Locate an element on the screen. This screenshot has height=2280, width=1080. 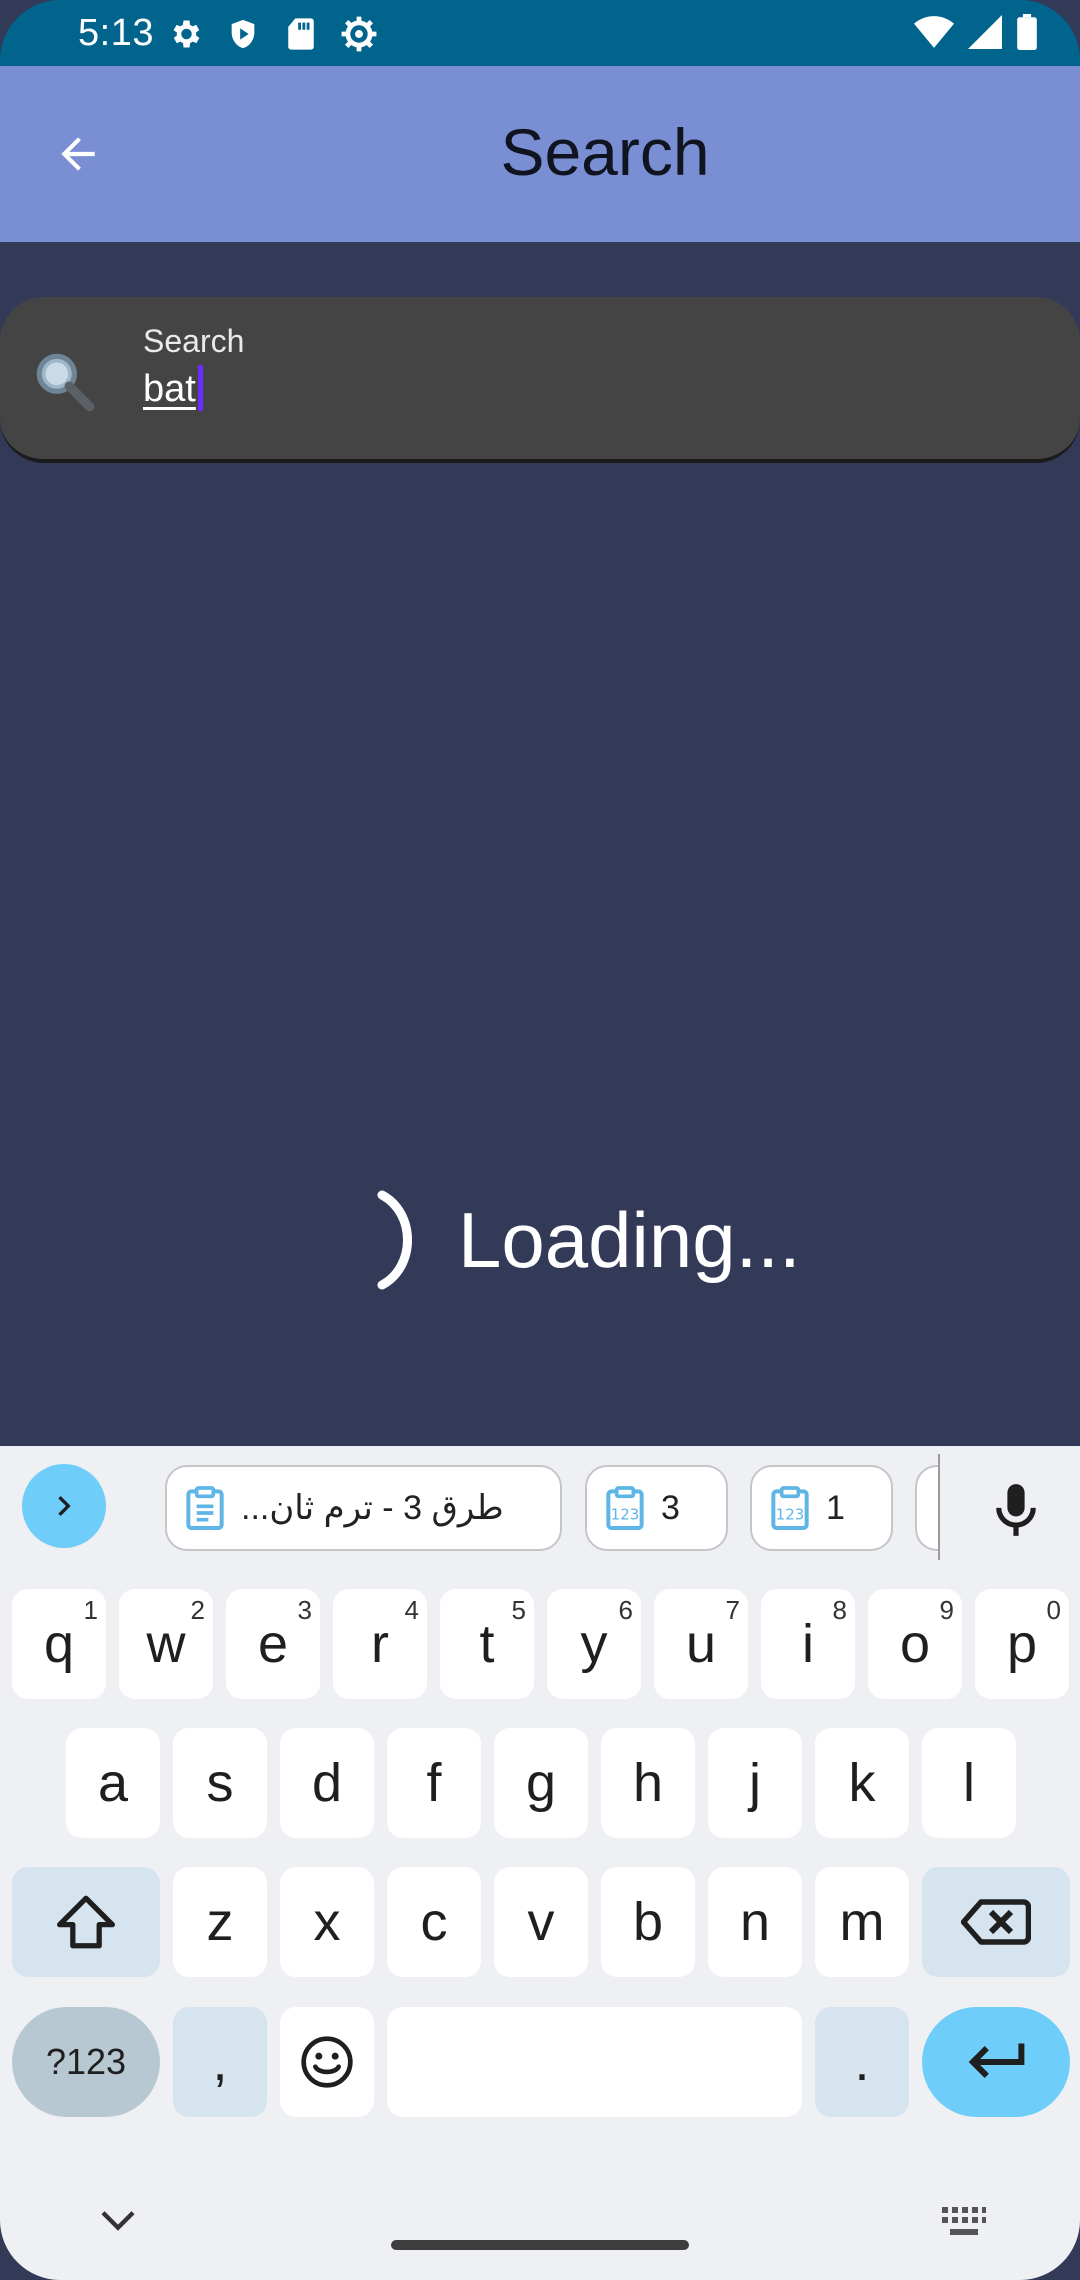
search-label: Search is located at coordinates (194, 341).